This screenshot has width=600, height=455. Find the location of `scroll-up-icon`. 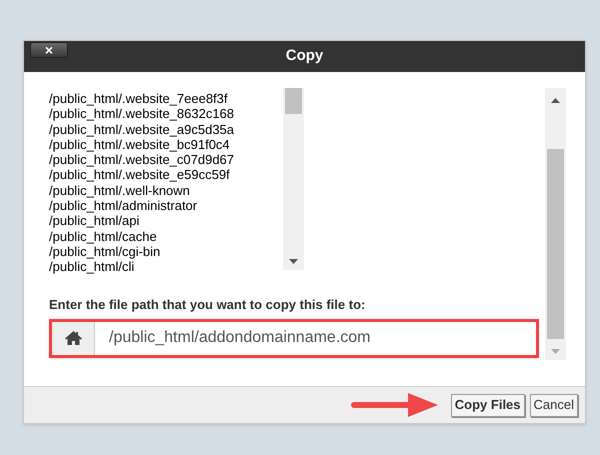

scroll-up-icon is located at coordinates (555, 100).